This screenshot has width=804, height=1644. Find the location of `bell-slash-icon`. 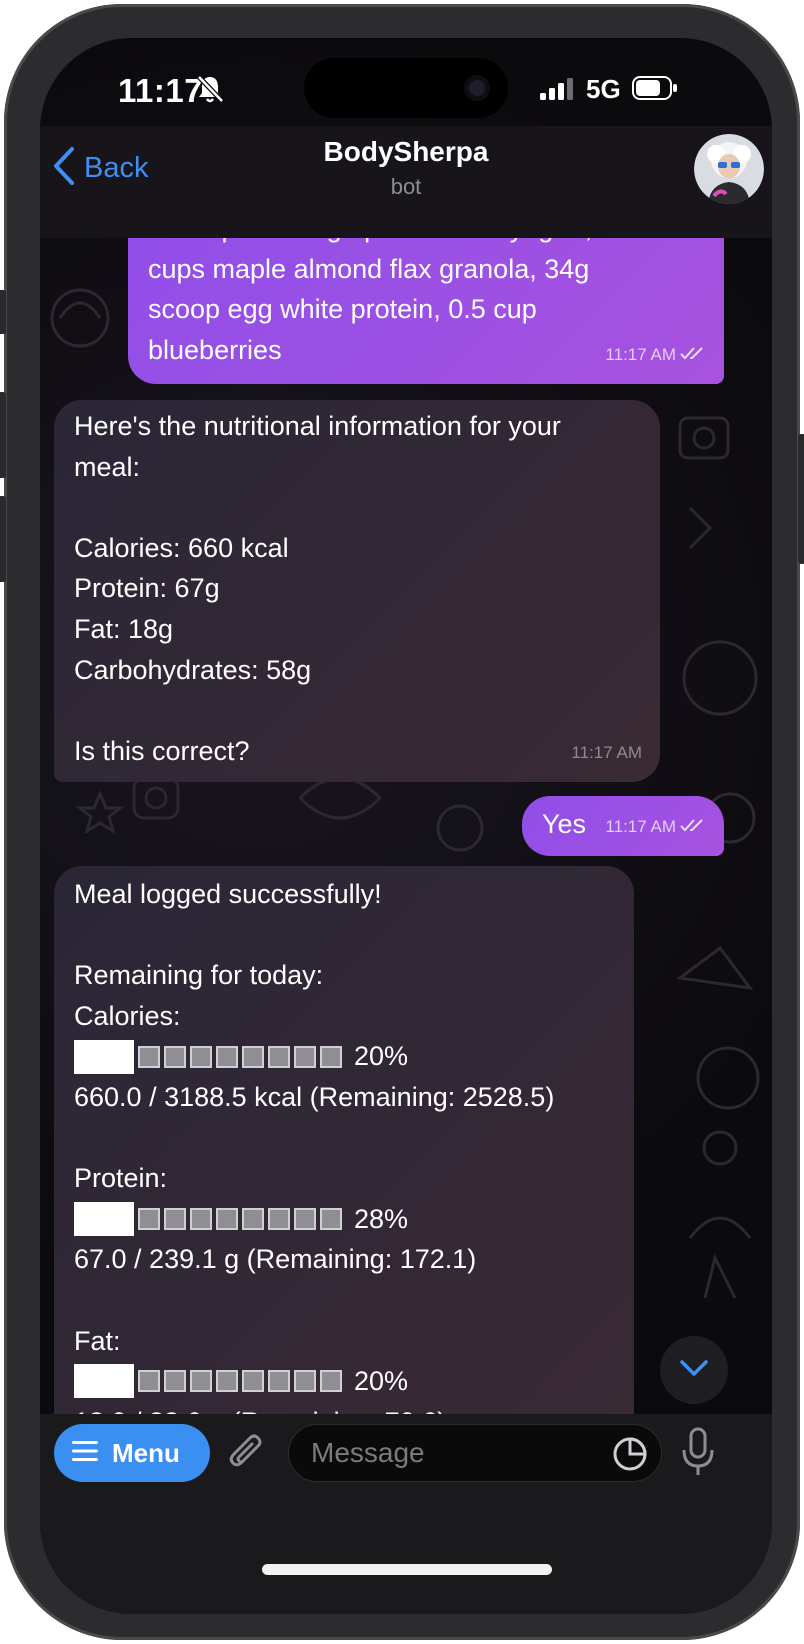

bell-slash-icon is located at coordinates (210, 91).